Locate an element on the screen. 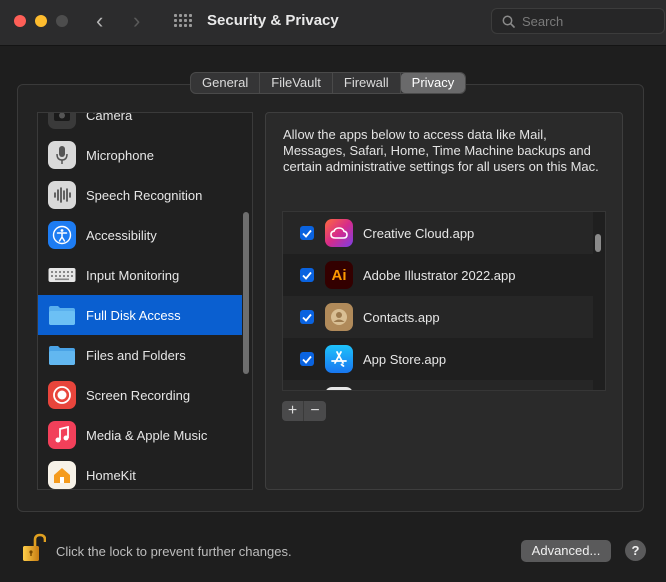 The height and width of the screenshot is (582, 666). speech-recognition-icon is located at coordinates (62, 195).